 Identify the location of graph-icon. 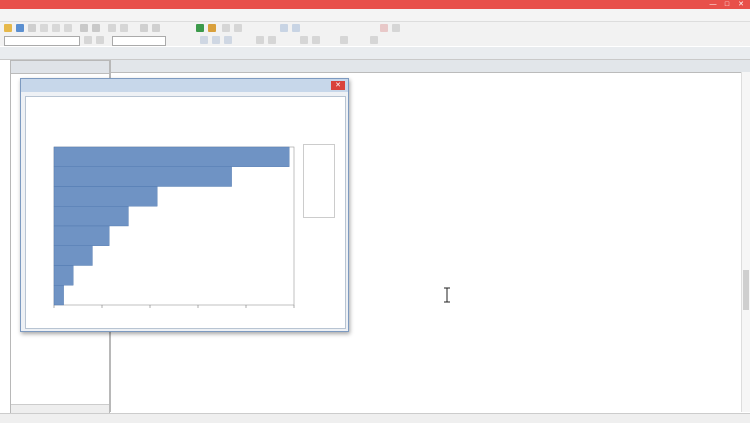
(284, 28).